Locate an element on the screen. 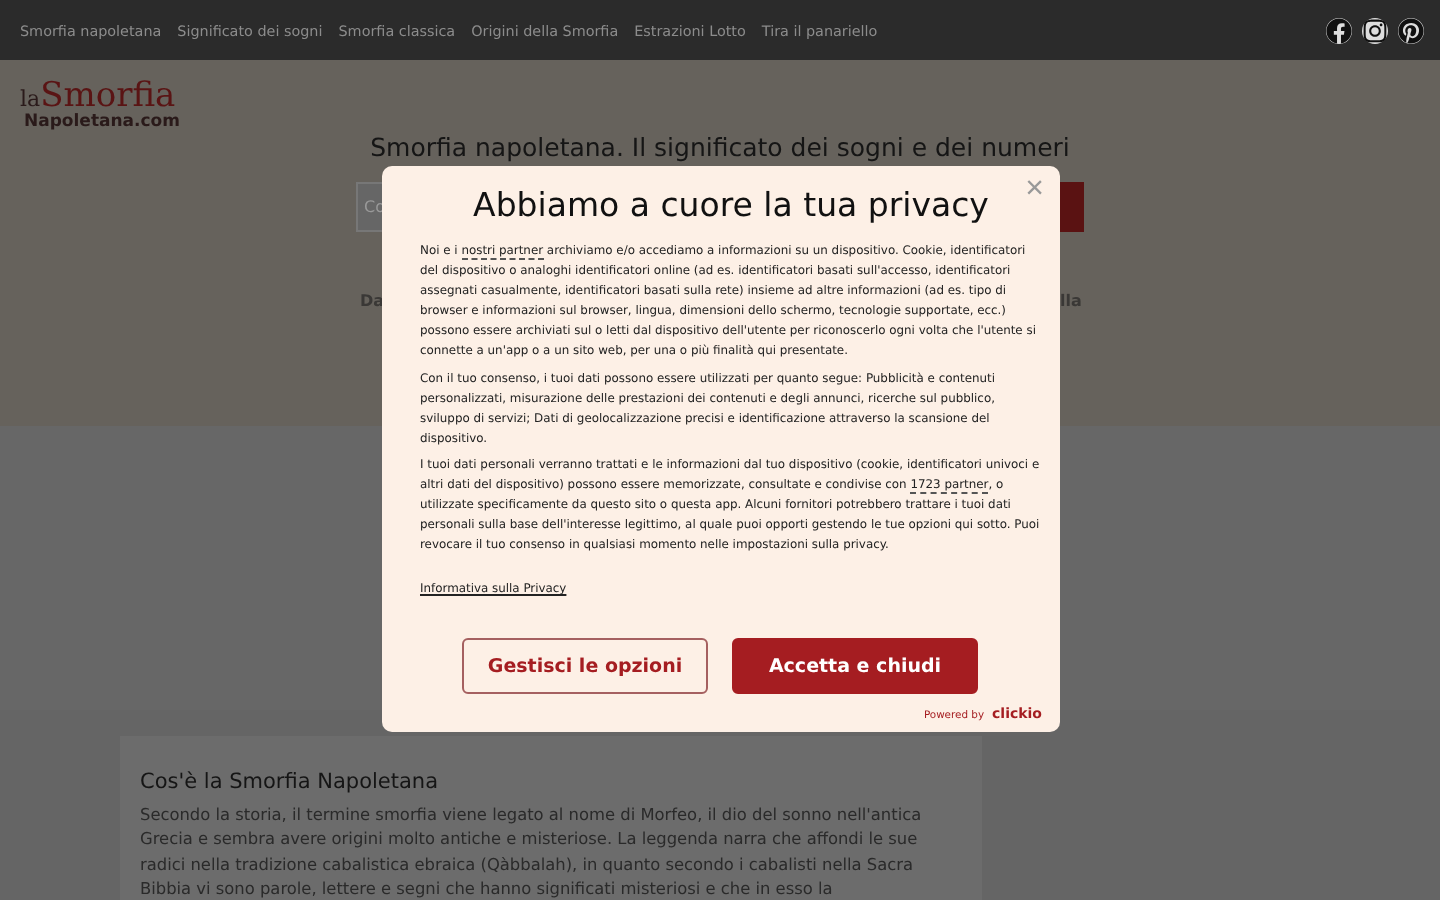  close-button: × is located at coordinates (1034, 190).